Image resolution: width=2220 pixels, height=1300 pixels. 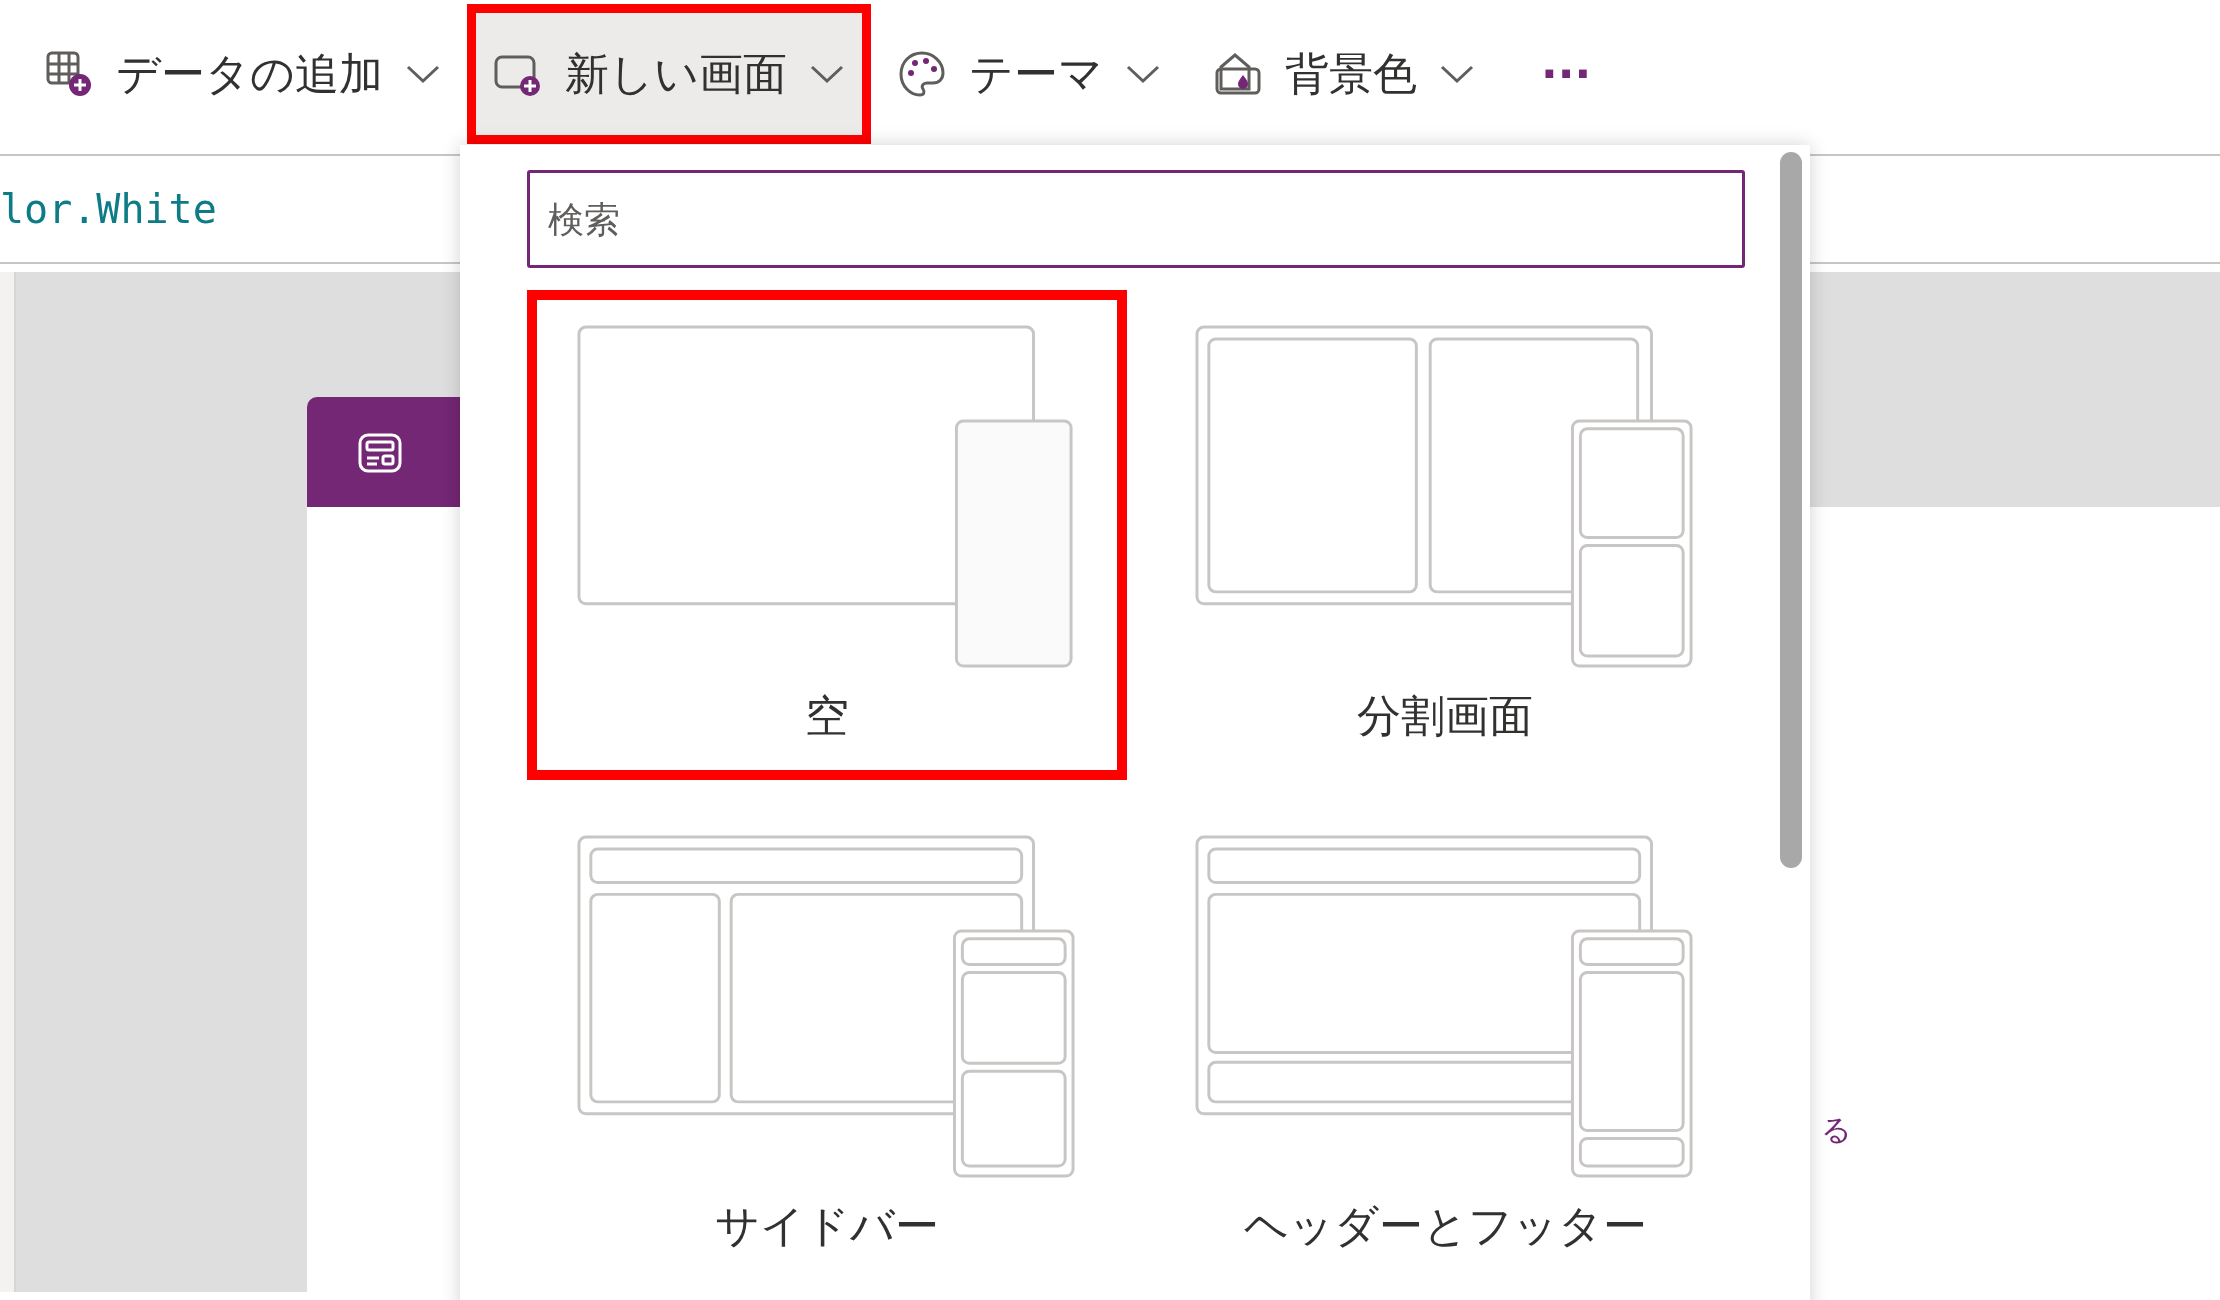 I want to click on toolbar-button: 背景色, so click(x=1344, y=74).